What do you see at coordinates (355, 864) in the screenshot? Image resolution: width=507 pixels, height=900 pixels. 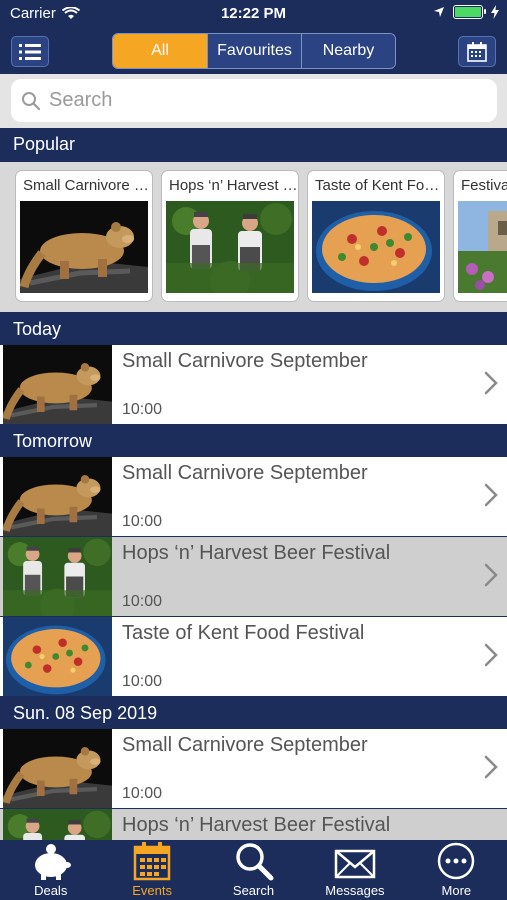 I see `envelope-icon` at bounding box center [355, 864].